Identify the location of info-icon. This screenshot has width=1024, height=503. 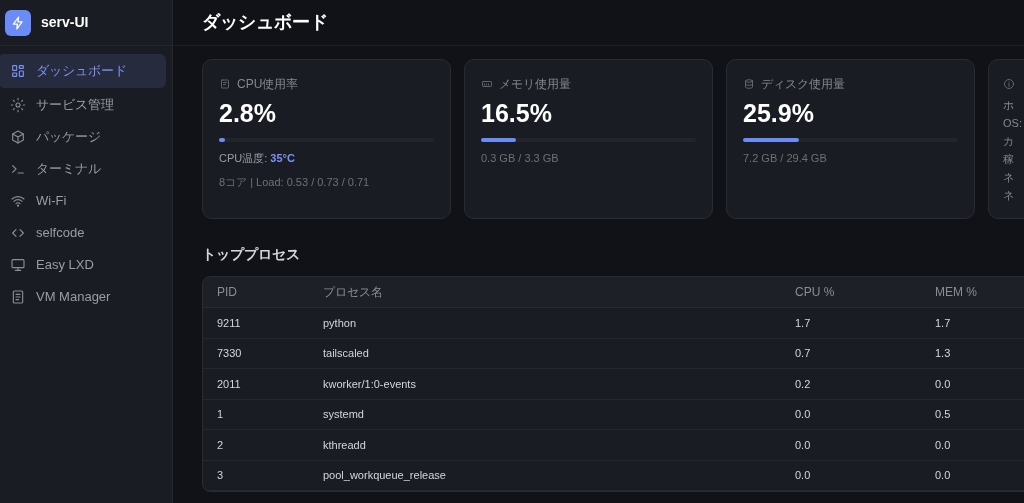
(1009, 84).